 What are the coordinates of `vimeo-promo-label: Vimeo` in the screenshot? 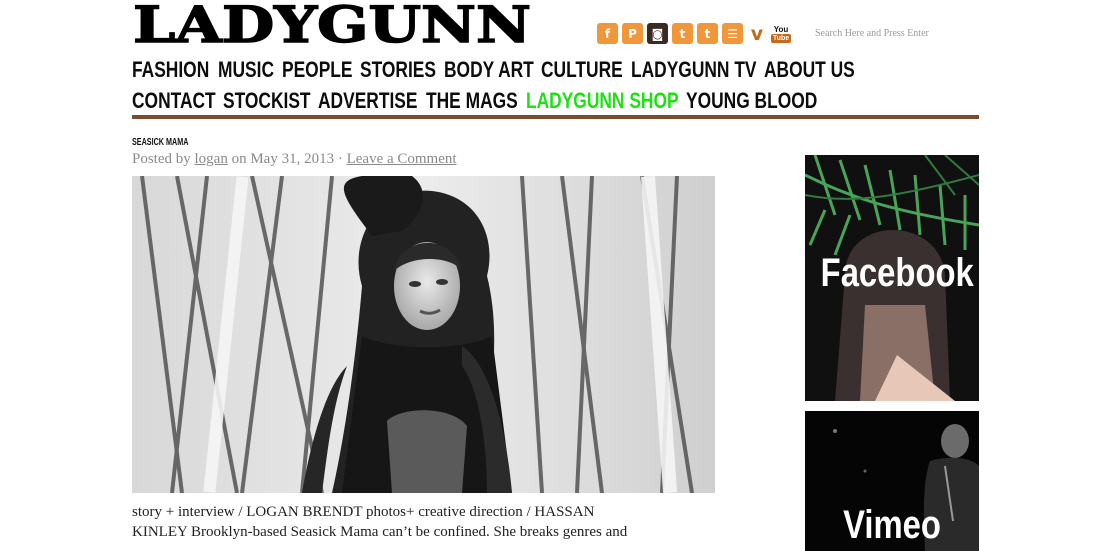 It's located at (892, 525).